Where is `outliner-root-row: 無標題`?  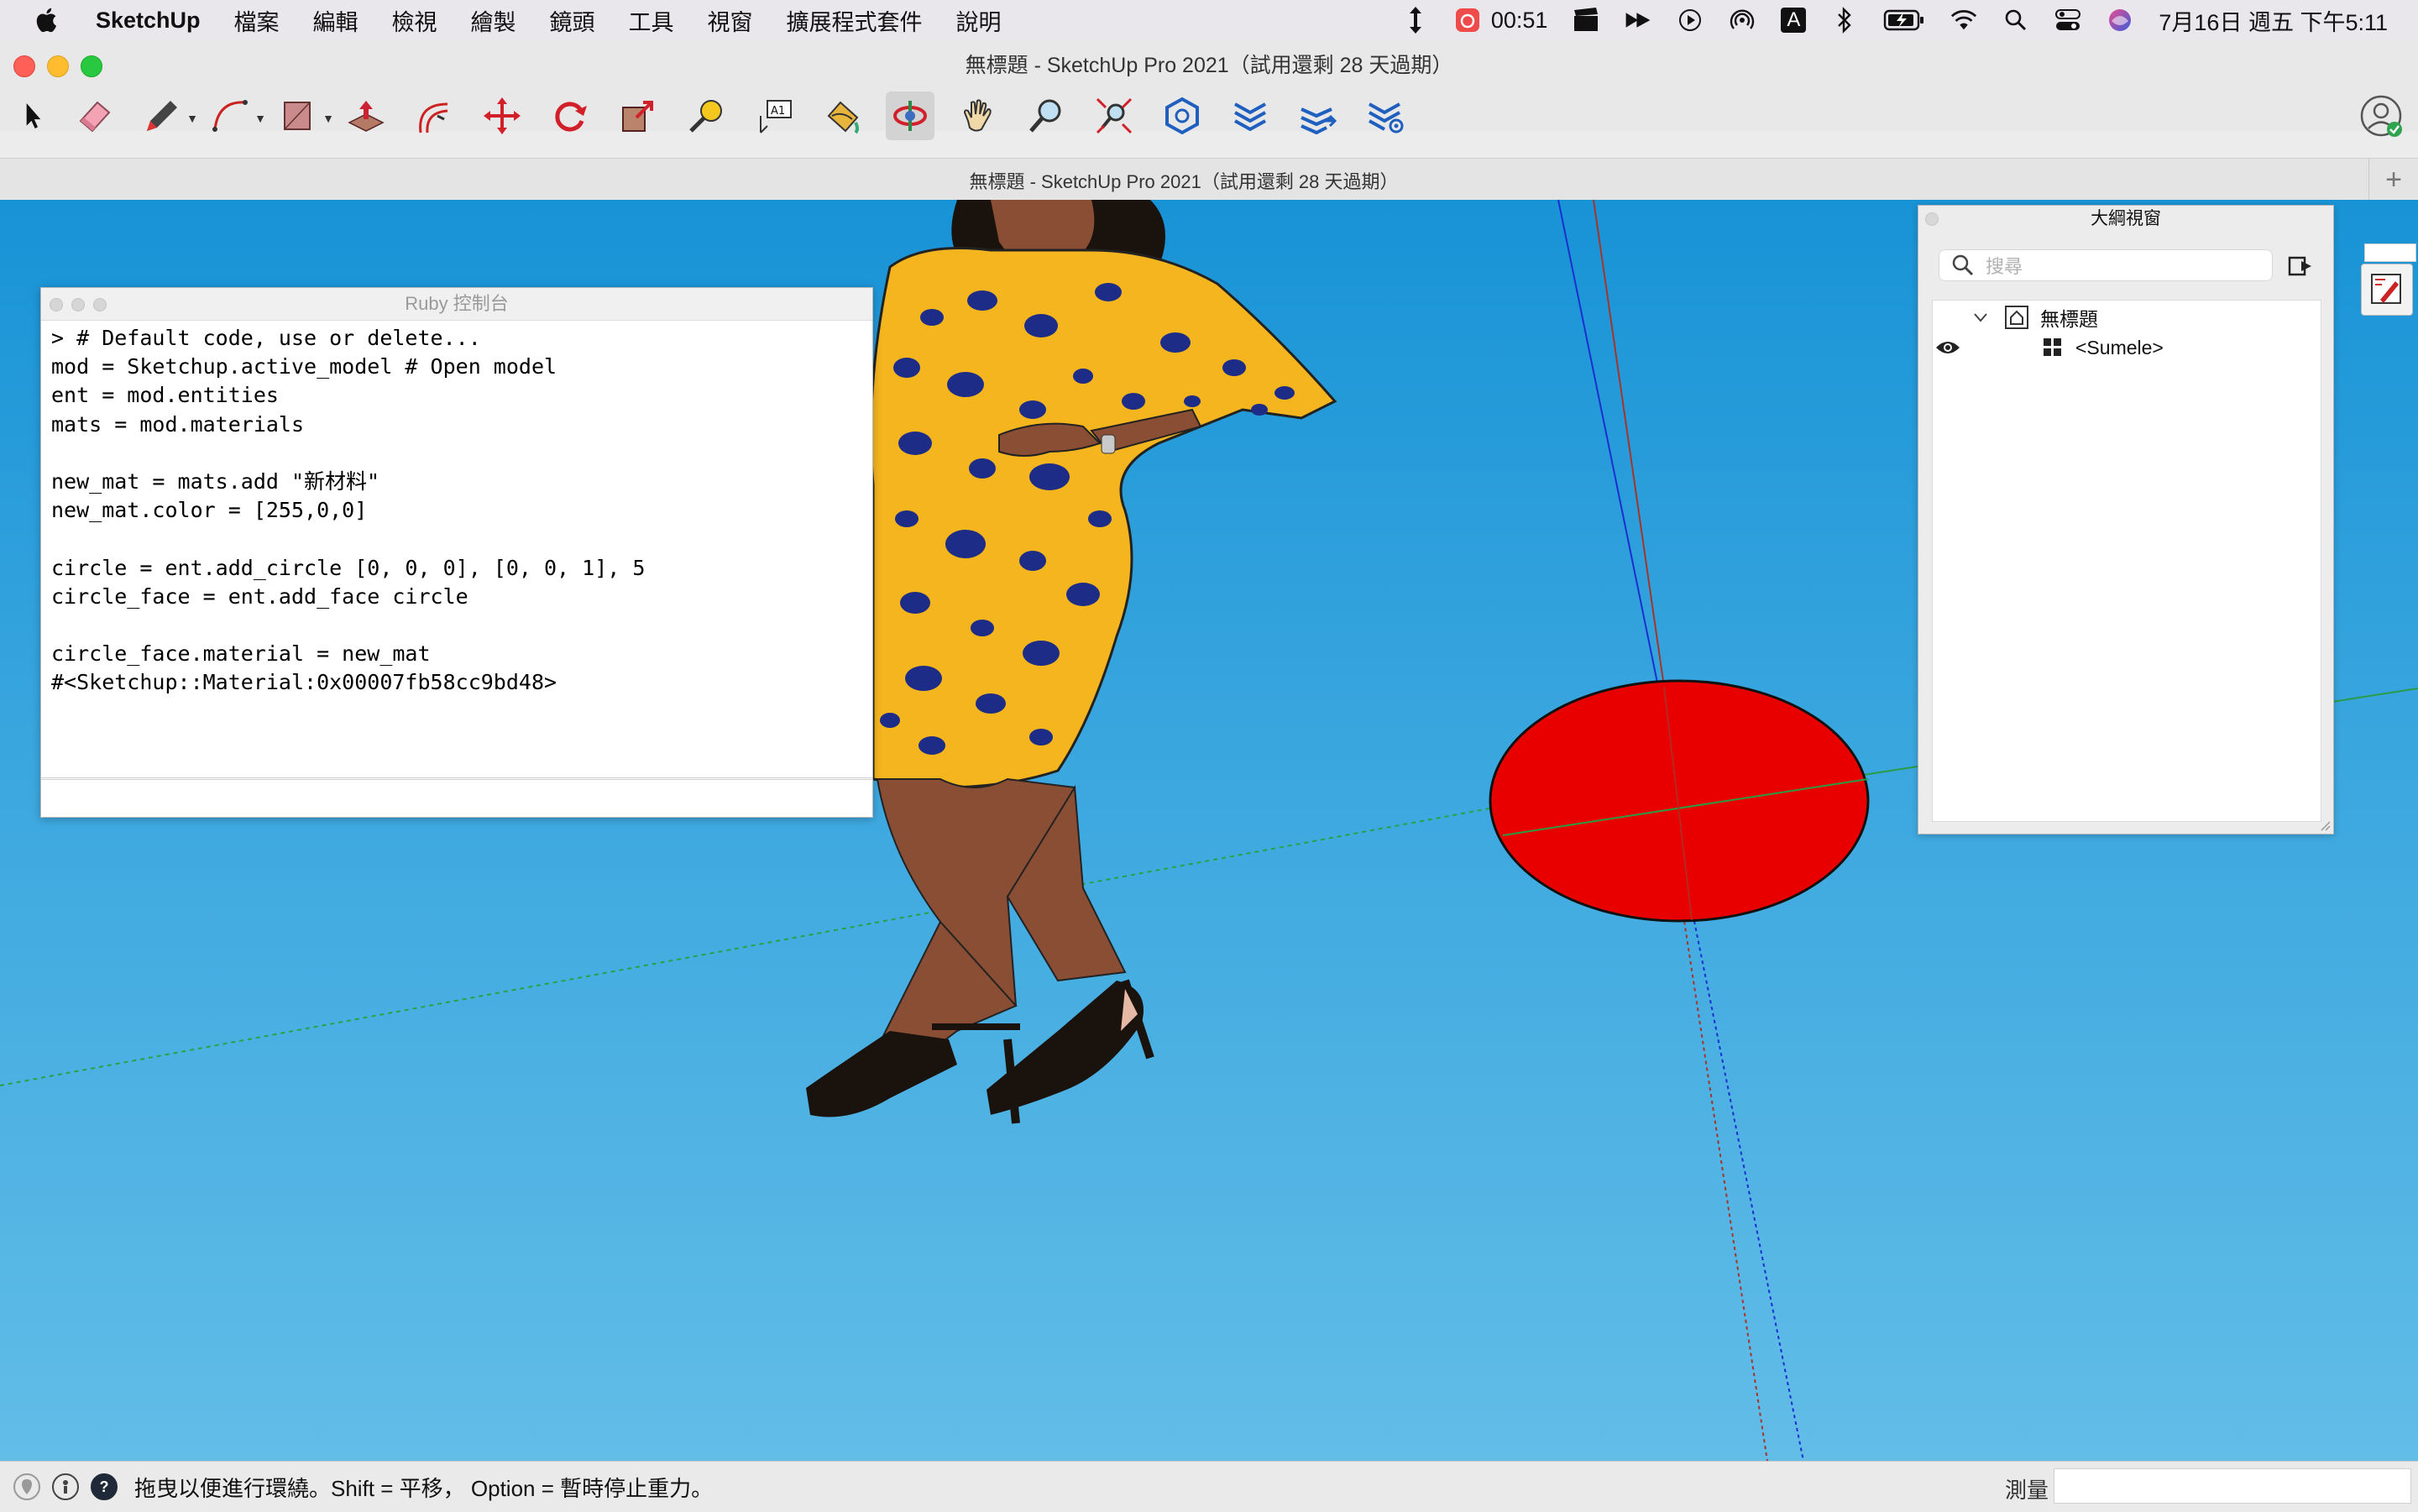 outliner-root-row: 無標題 is located at coordinates (2034, 317).